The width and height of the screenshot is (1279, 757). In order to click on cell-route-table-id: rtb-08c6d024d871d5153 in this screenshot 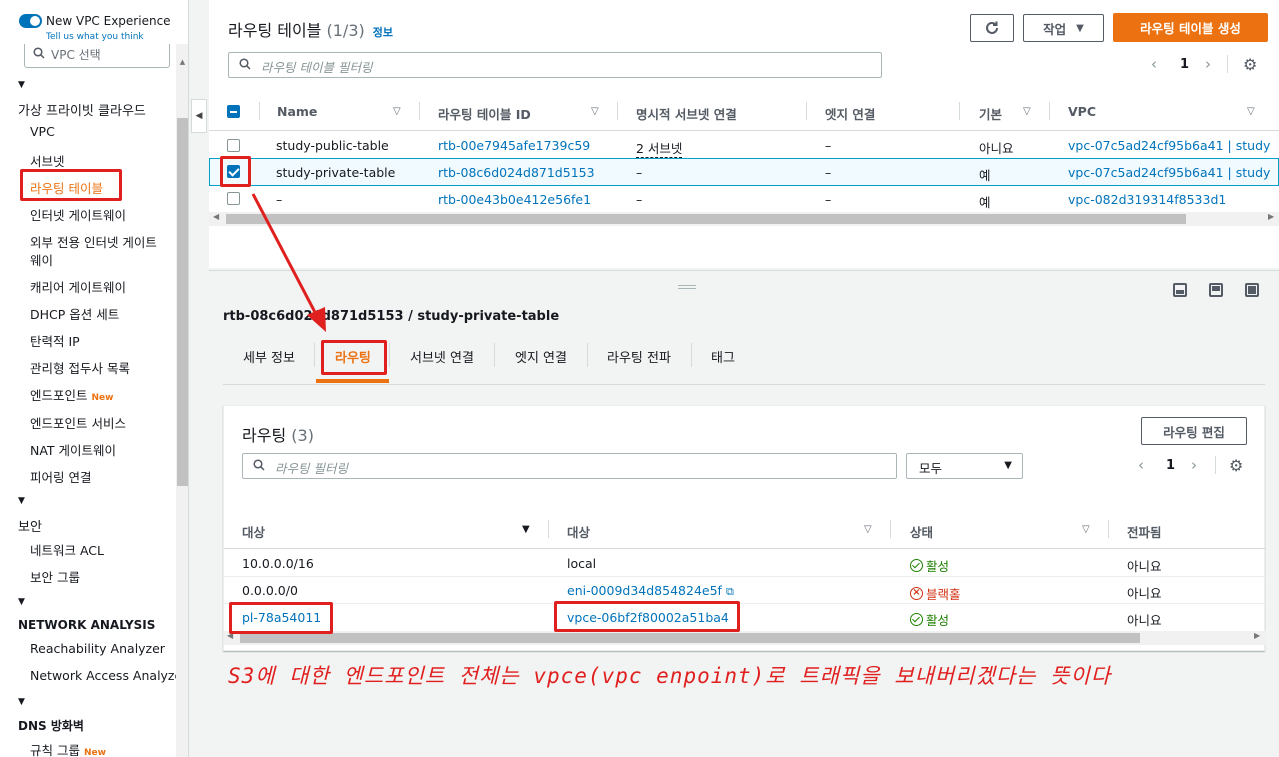, I will do `click(516, 172)`.